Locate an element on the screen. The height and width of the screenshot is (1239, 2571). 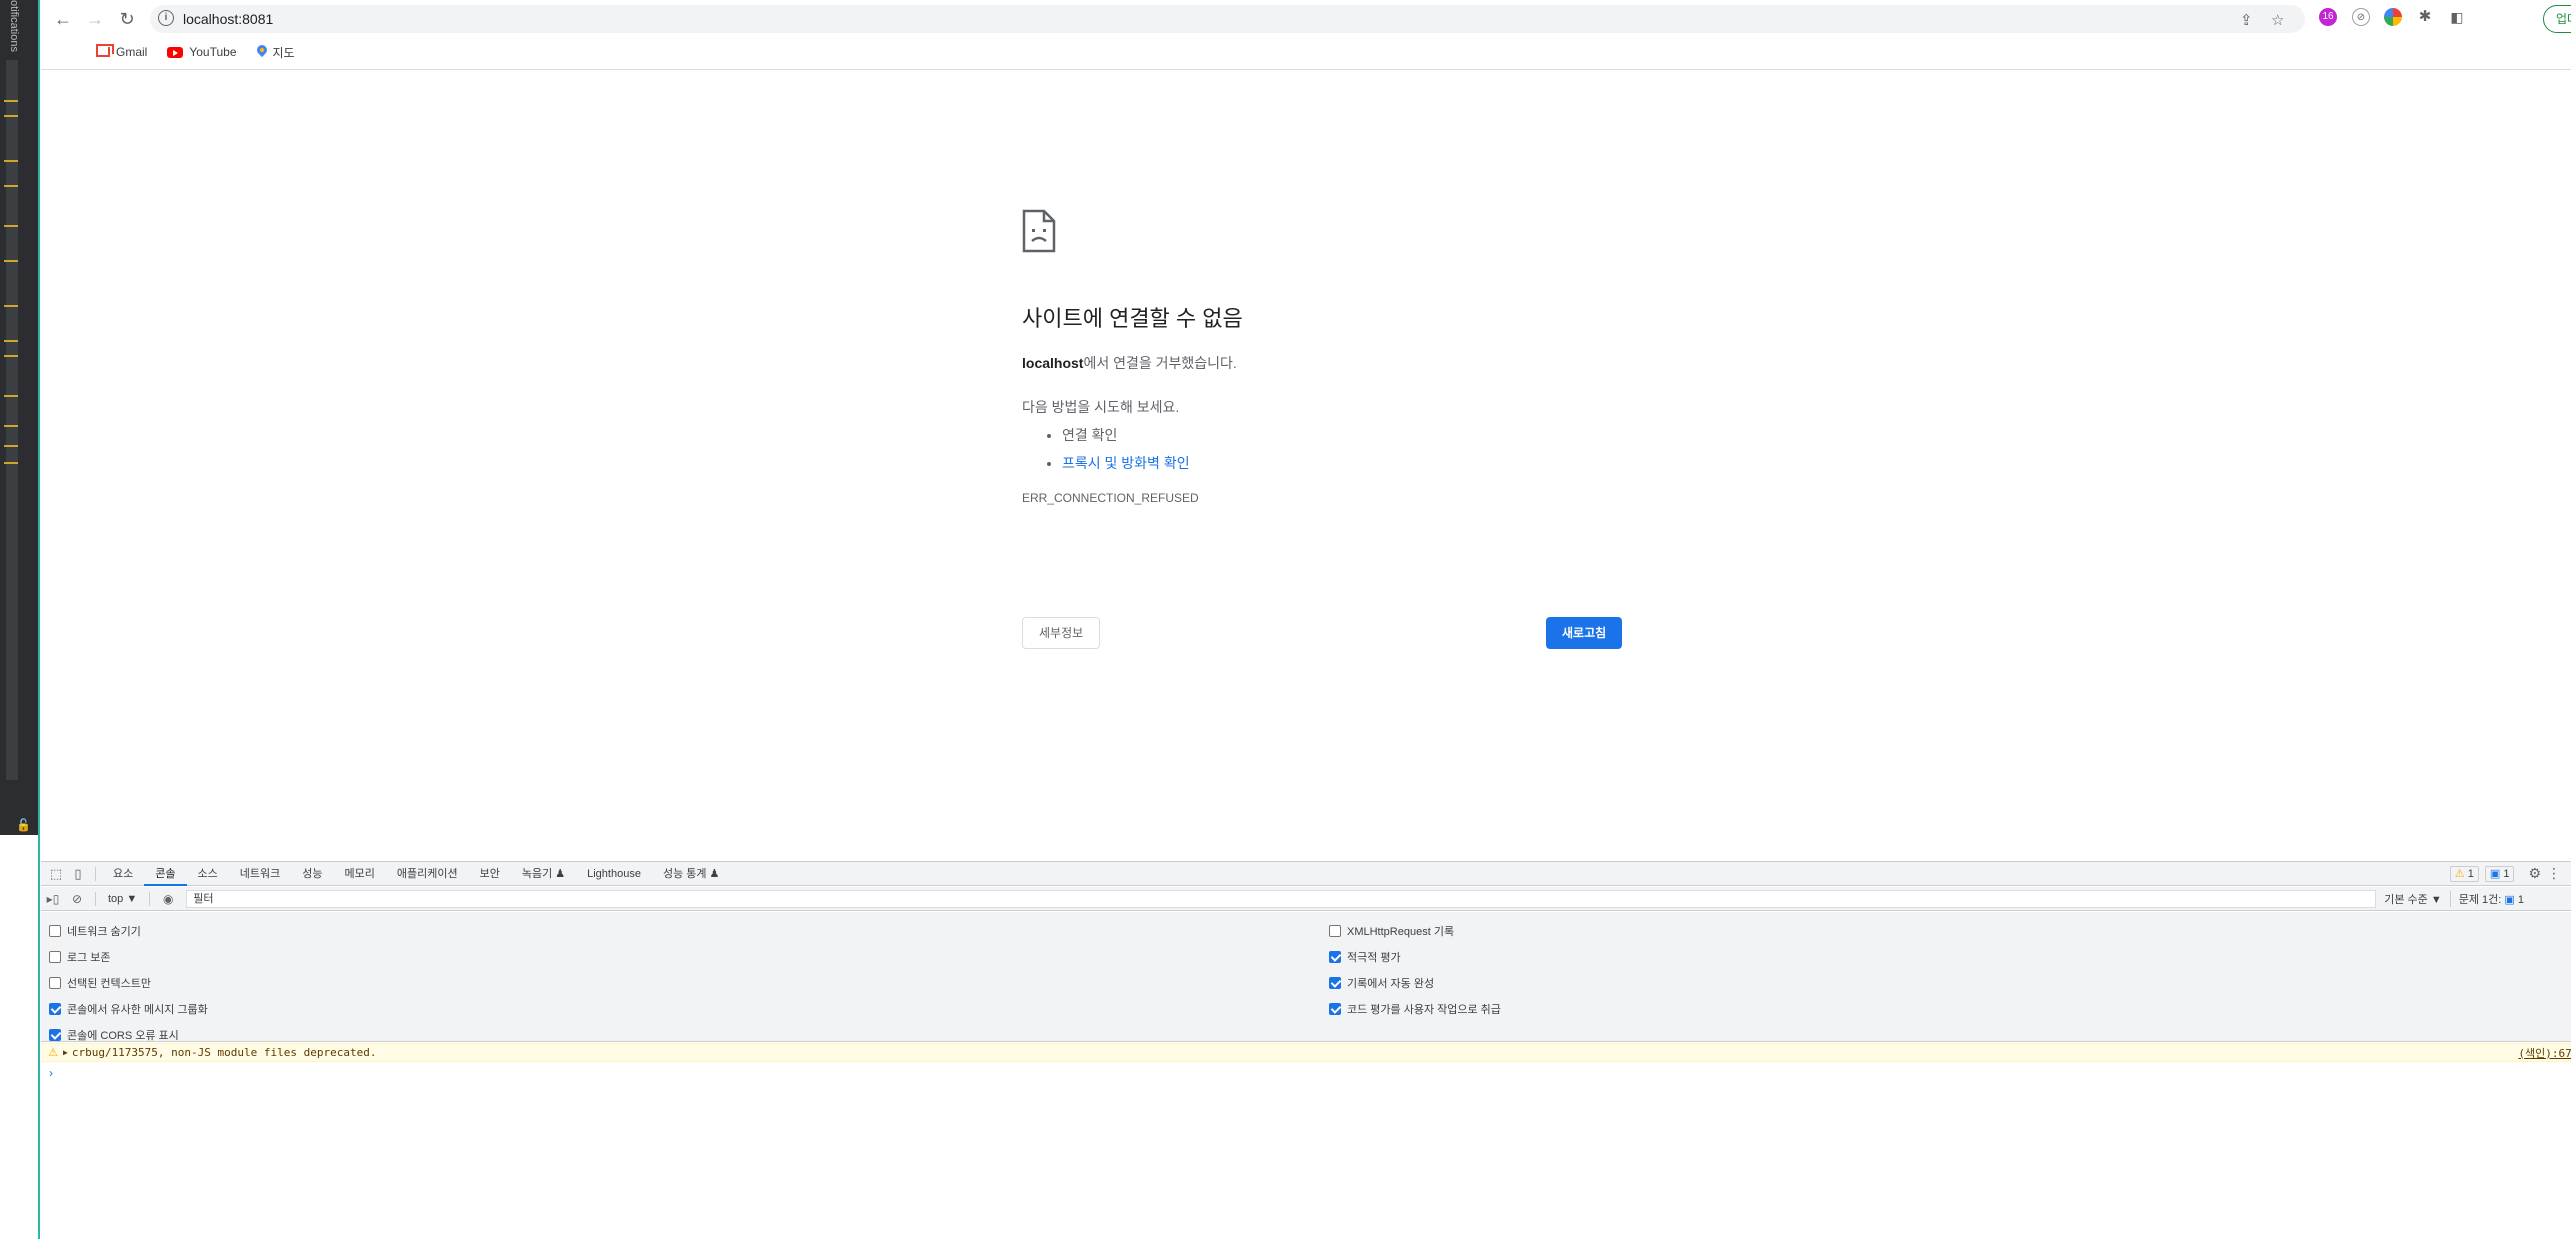
compass-extension-icon: ⊘ is located at coordinates (2361, 17).